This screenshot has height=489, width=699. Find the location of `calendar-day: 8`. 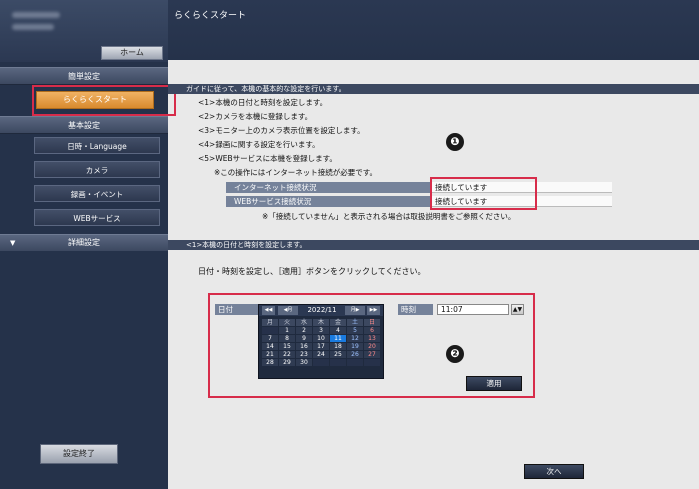

calendar-day: 8 is located at coordinates (287, 338).